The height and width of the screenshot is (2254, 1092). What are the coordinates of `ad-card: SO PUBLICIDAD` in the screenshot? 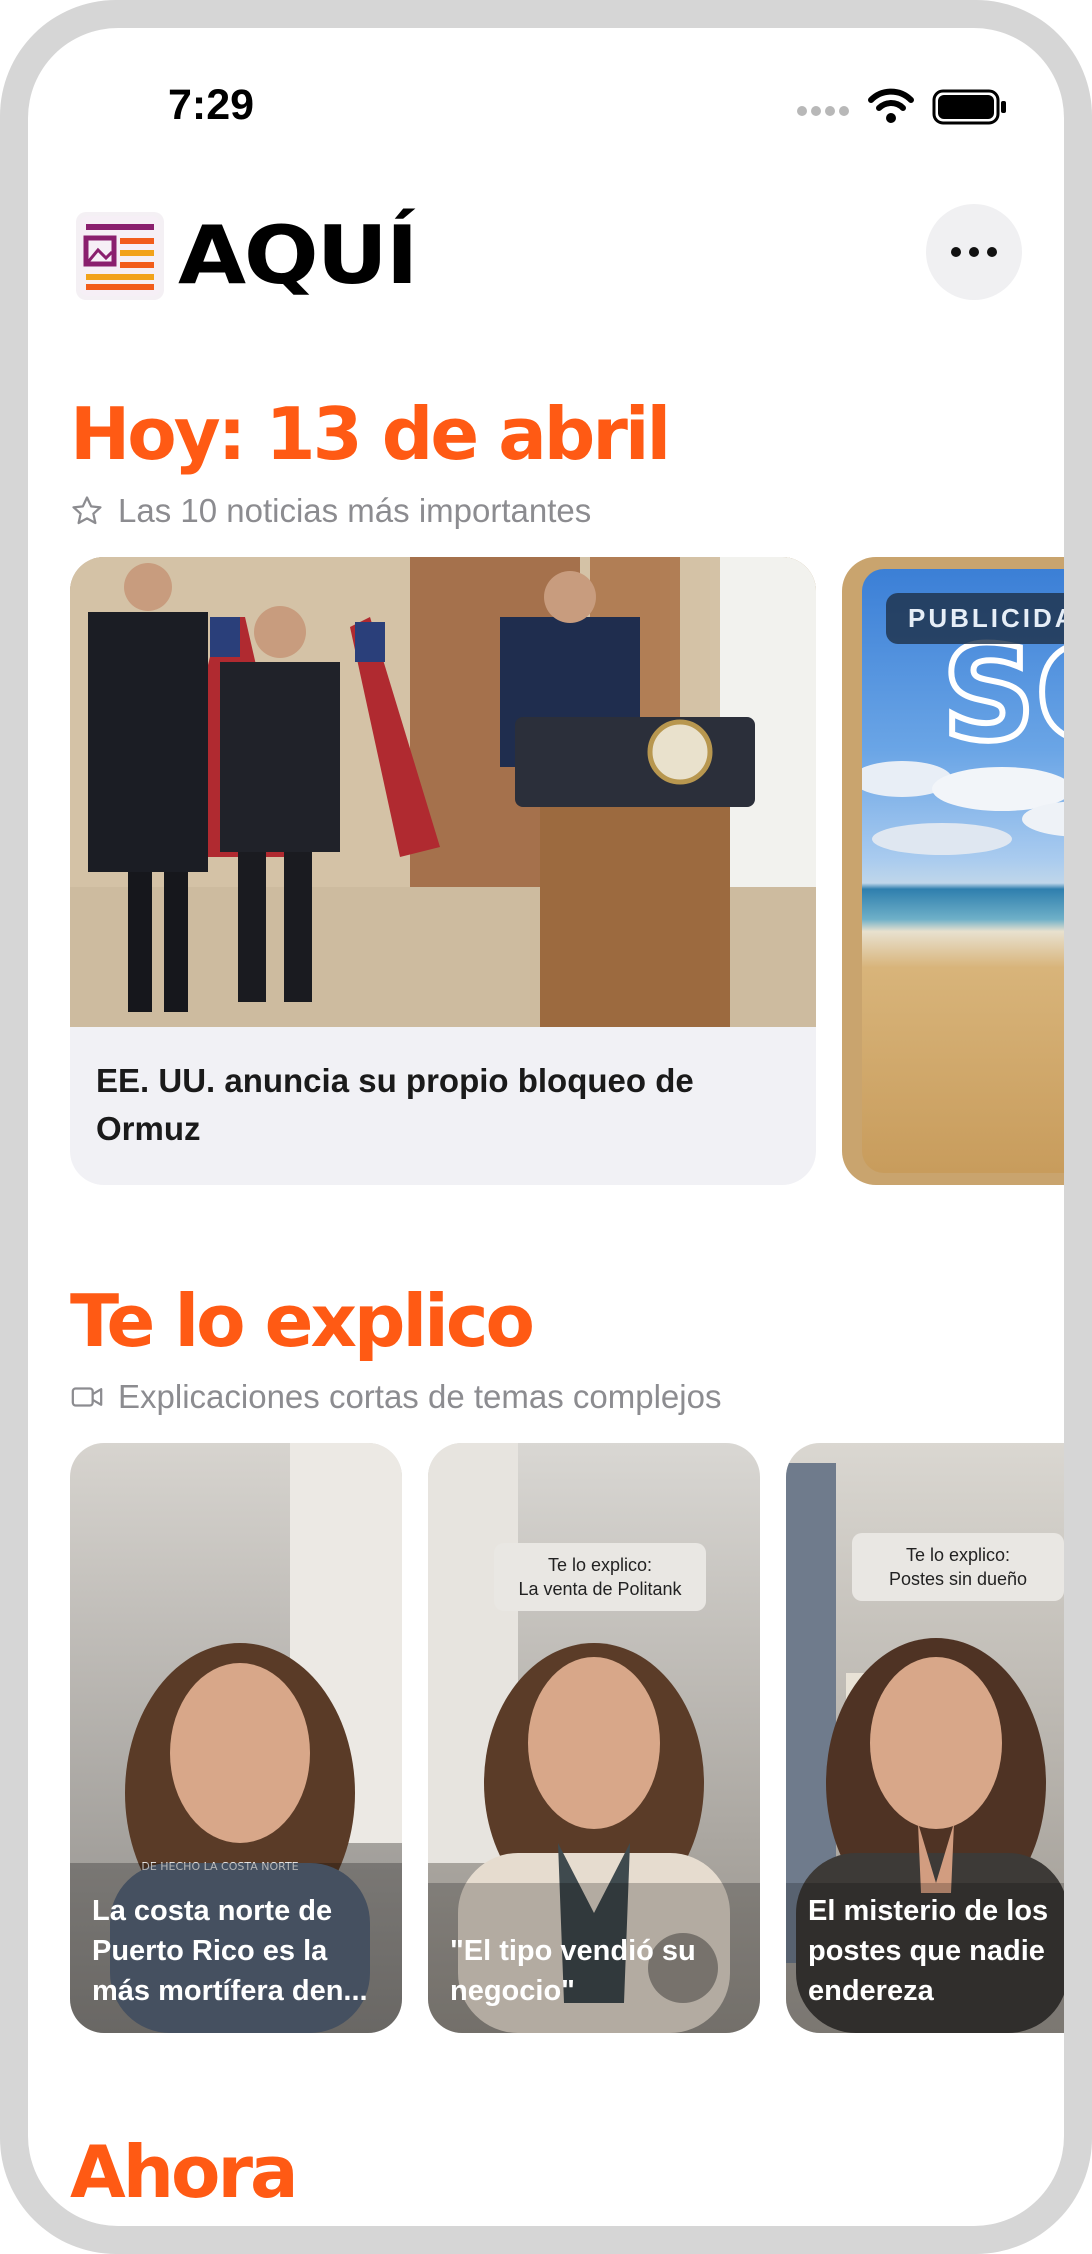 It's located at (953, 871).